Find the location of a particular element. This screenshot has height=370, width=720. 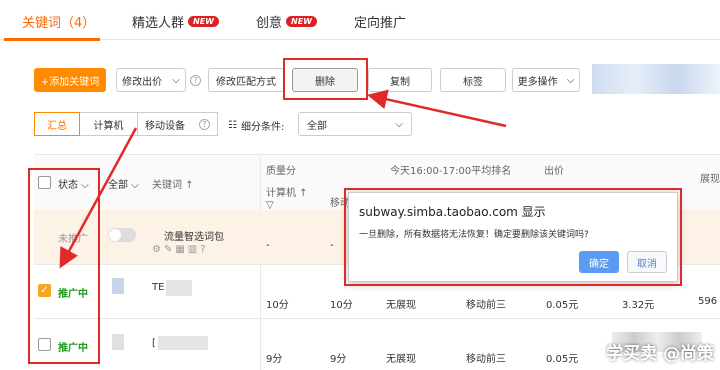

arrow-to-delete is located at coordinates (437, 108).